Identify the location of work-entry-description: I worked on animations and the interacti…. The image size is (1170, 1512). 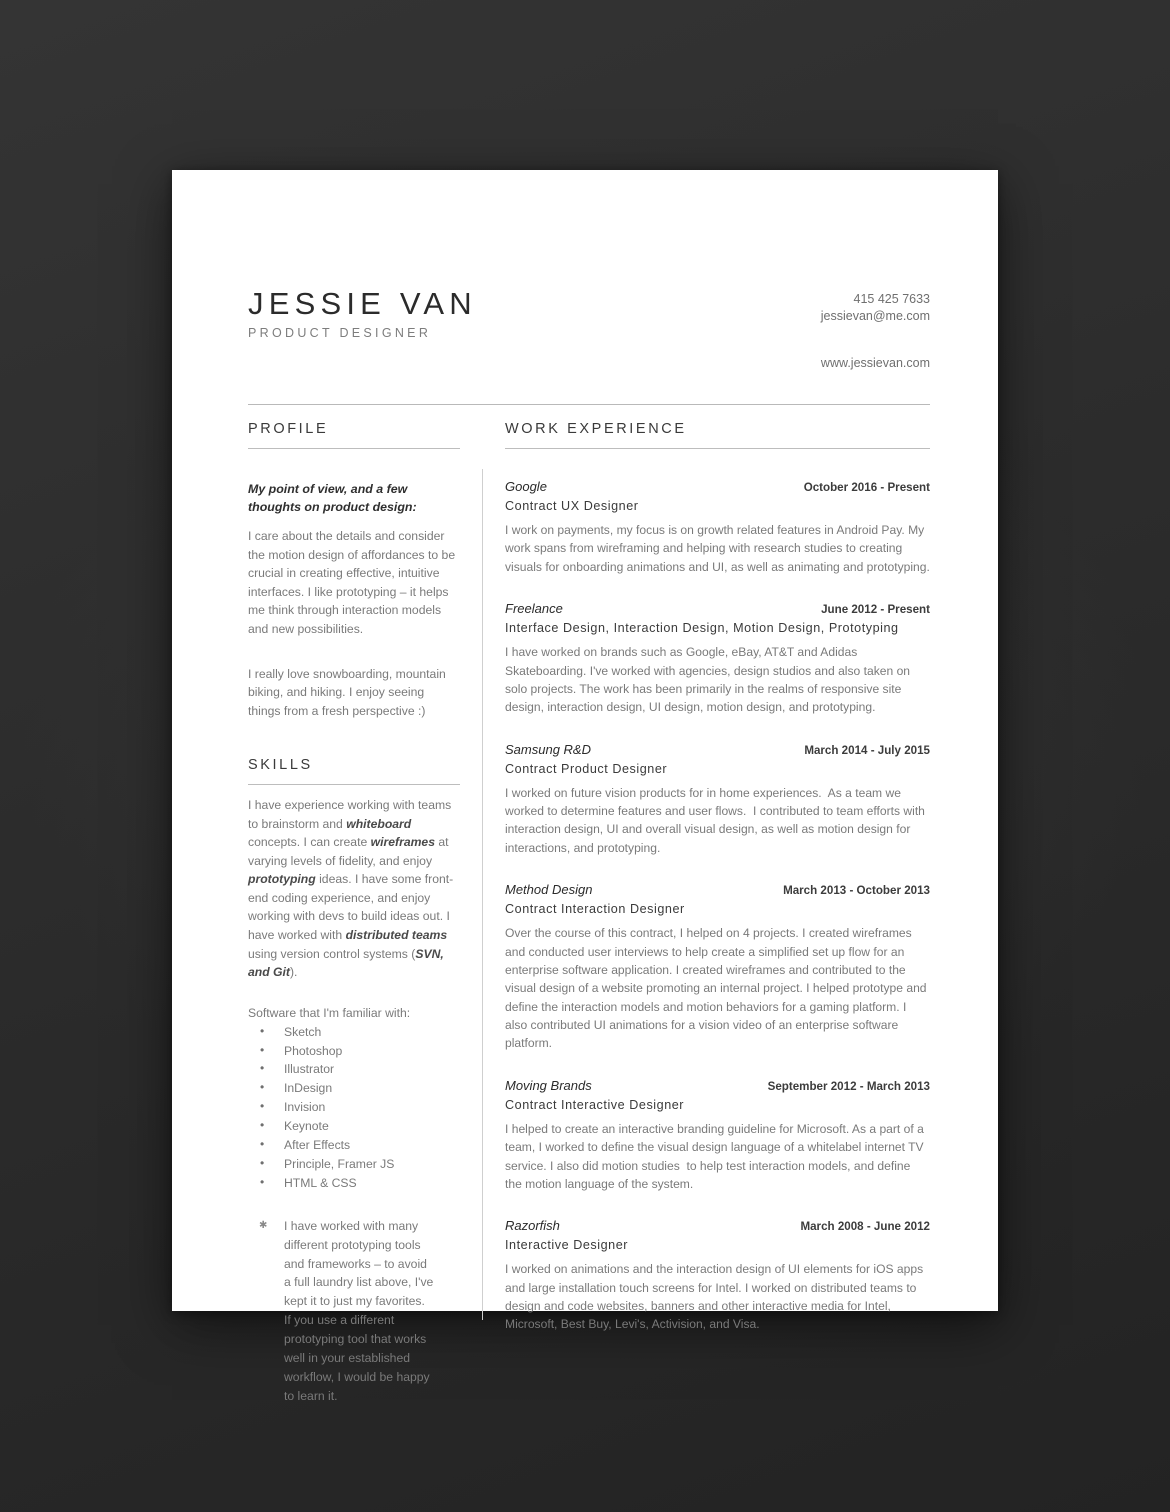
(716, 1297).